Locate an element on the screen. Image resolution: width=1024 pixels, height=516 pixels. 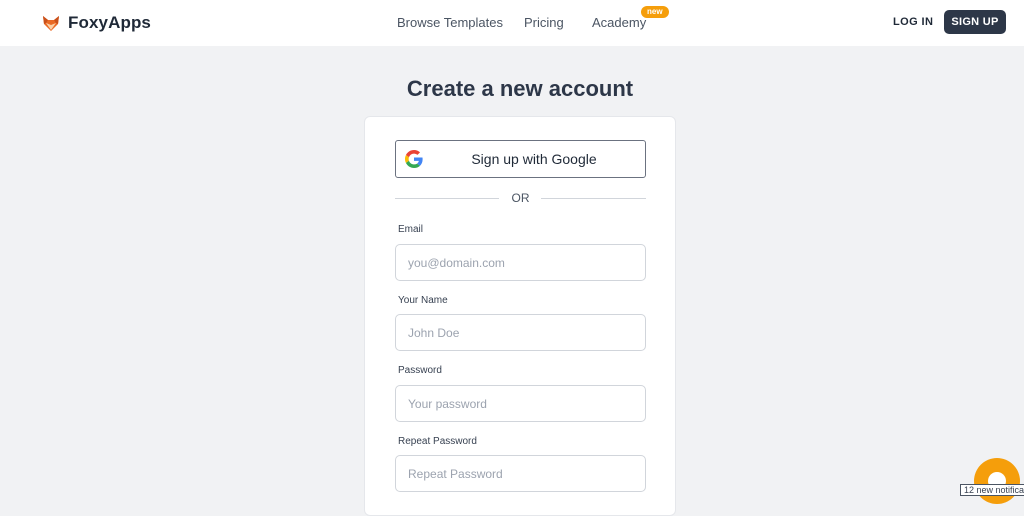
divider-line-right is located at coordinates (593, 198).